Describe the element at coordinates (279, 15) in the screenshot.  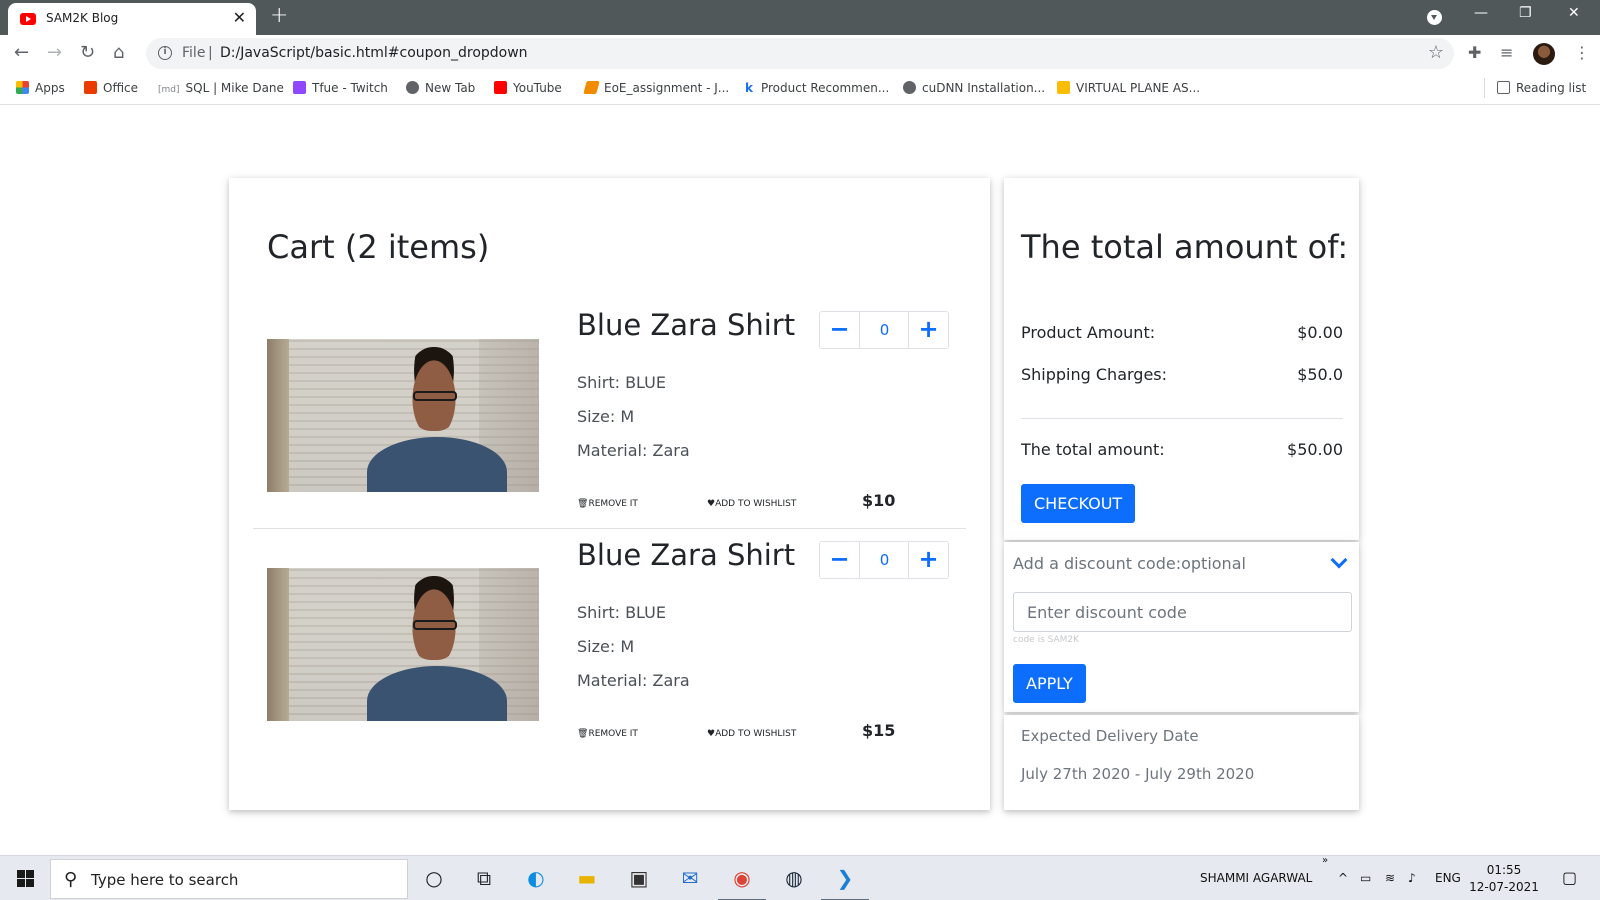
I see `new-tab-button: +` at that location.